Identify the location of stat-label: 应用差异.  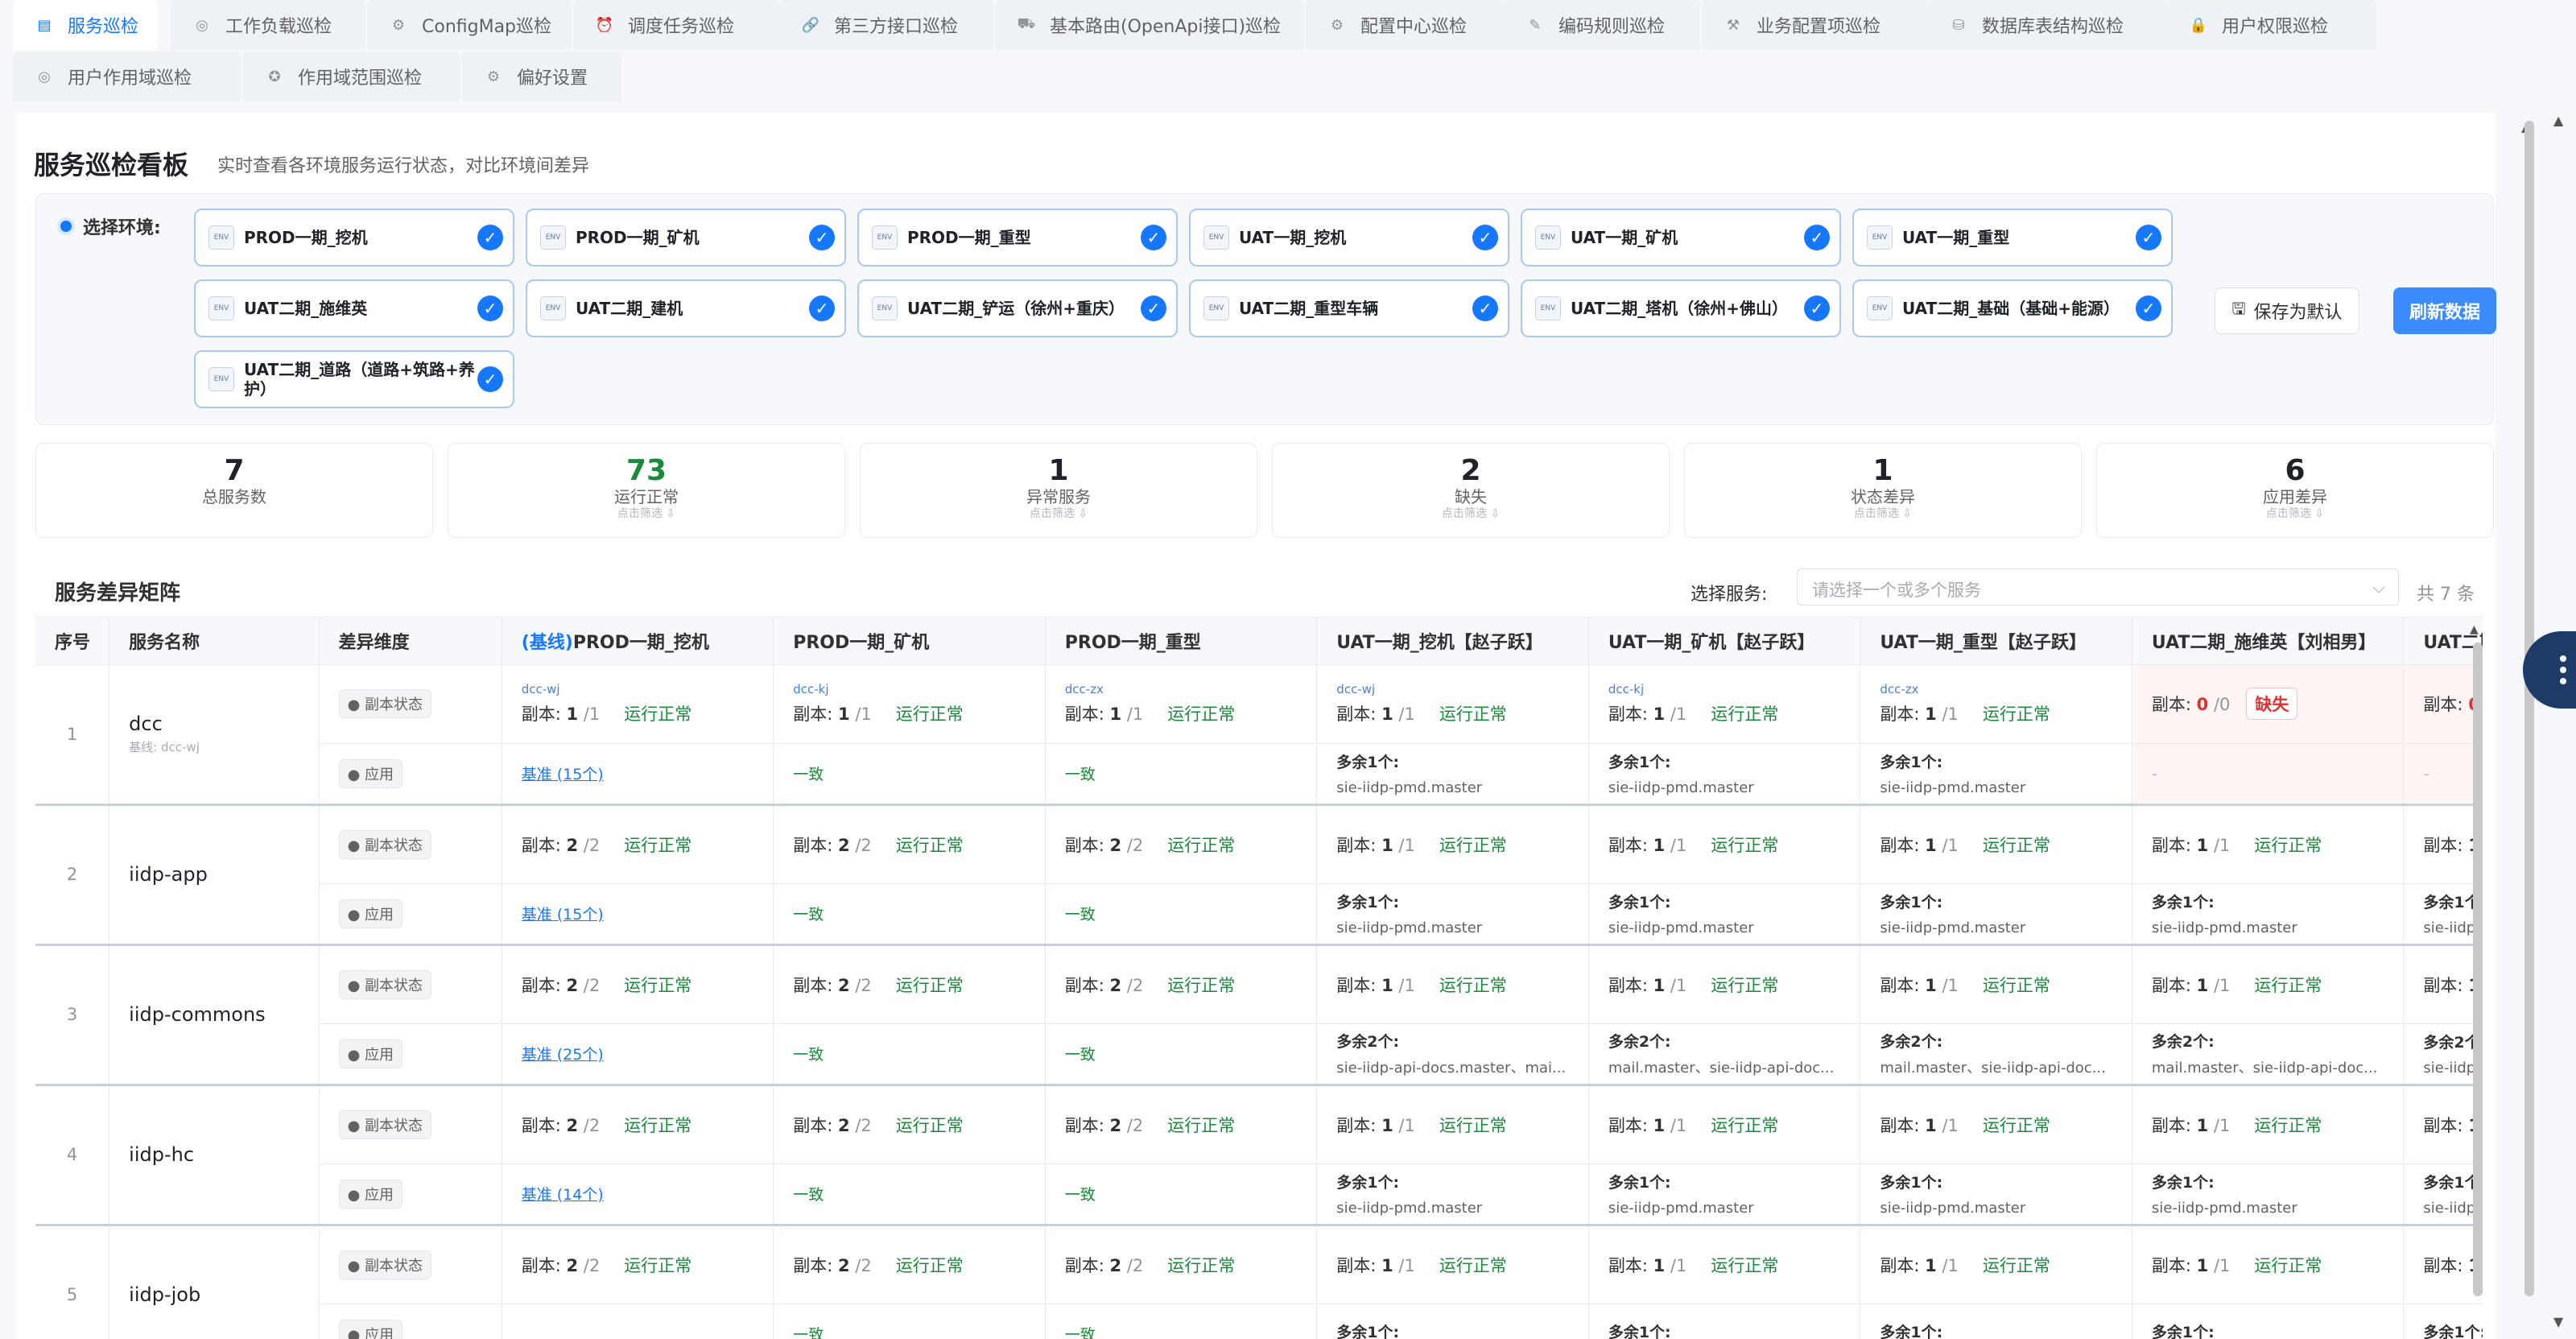
(2295, 496).